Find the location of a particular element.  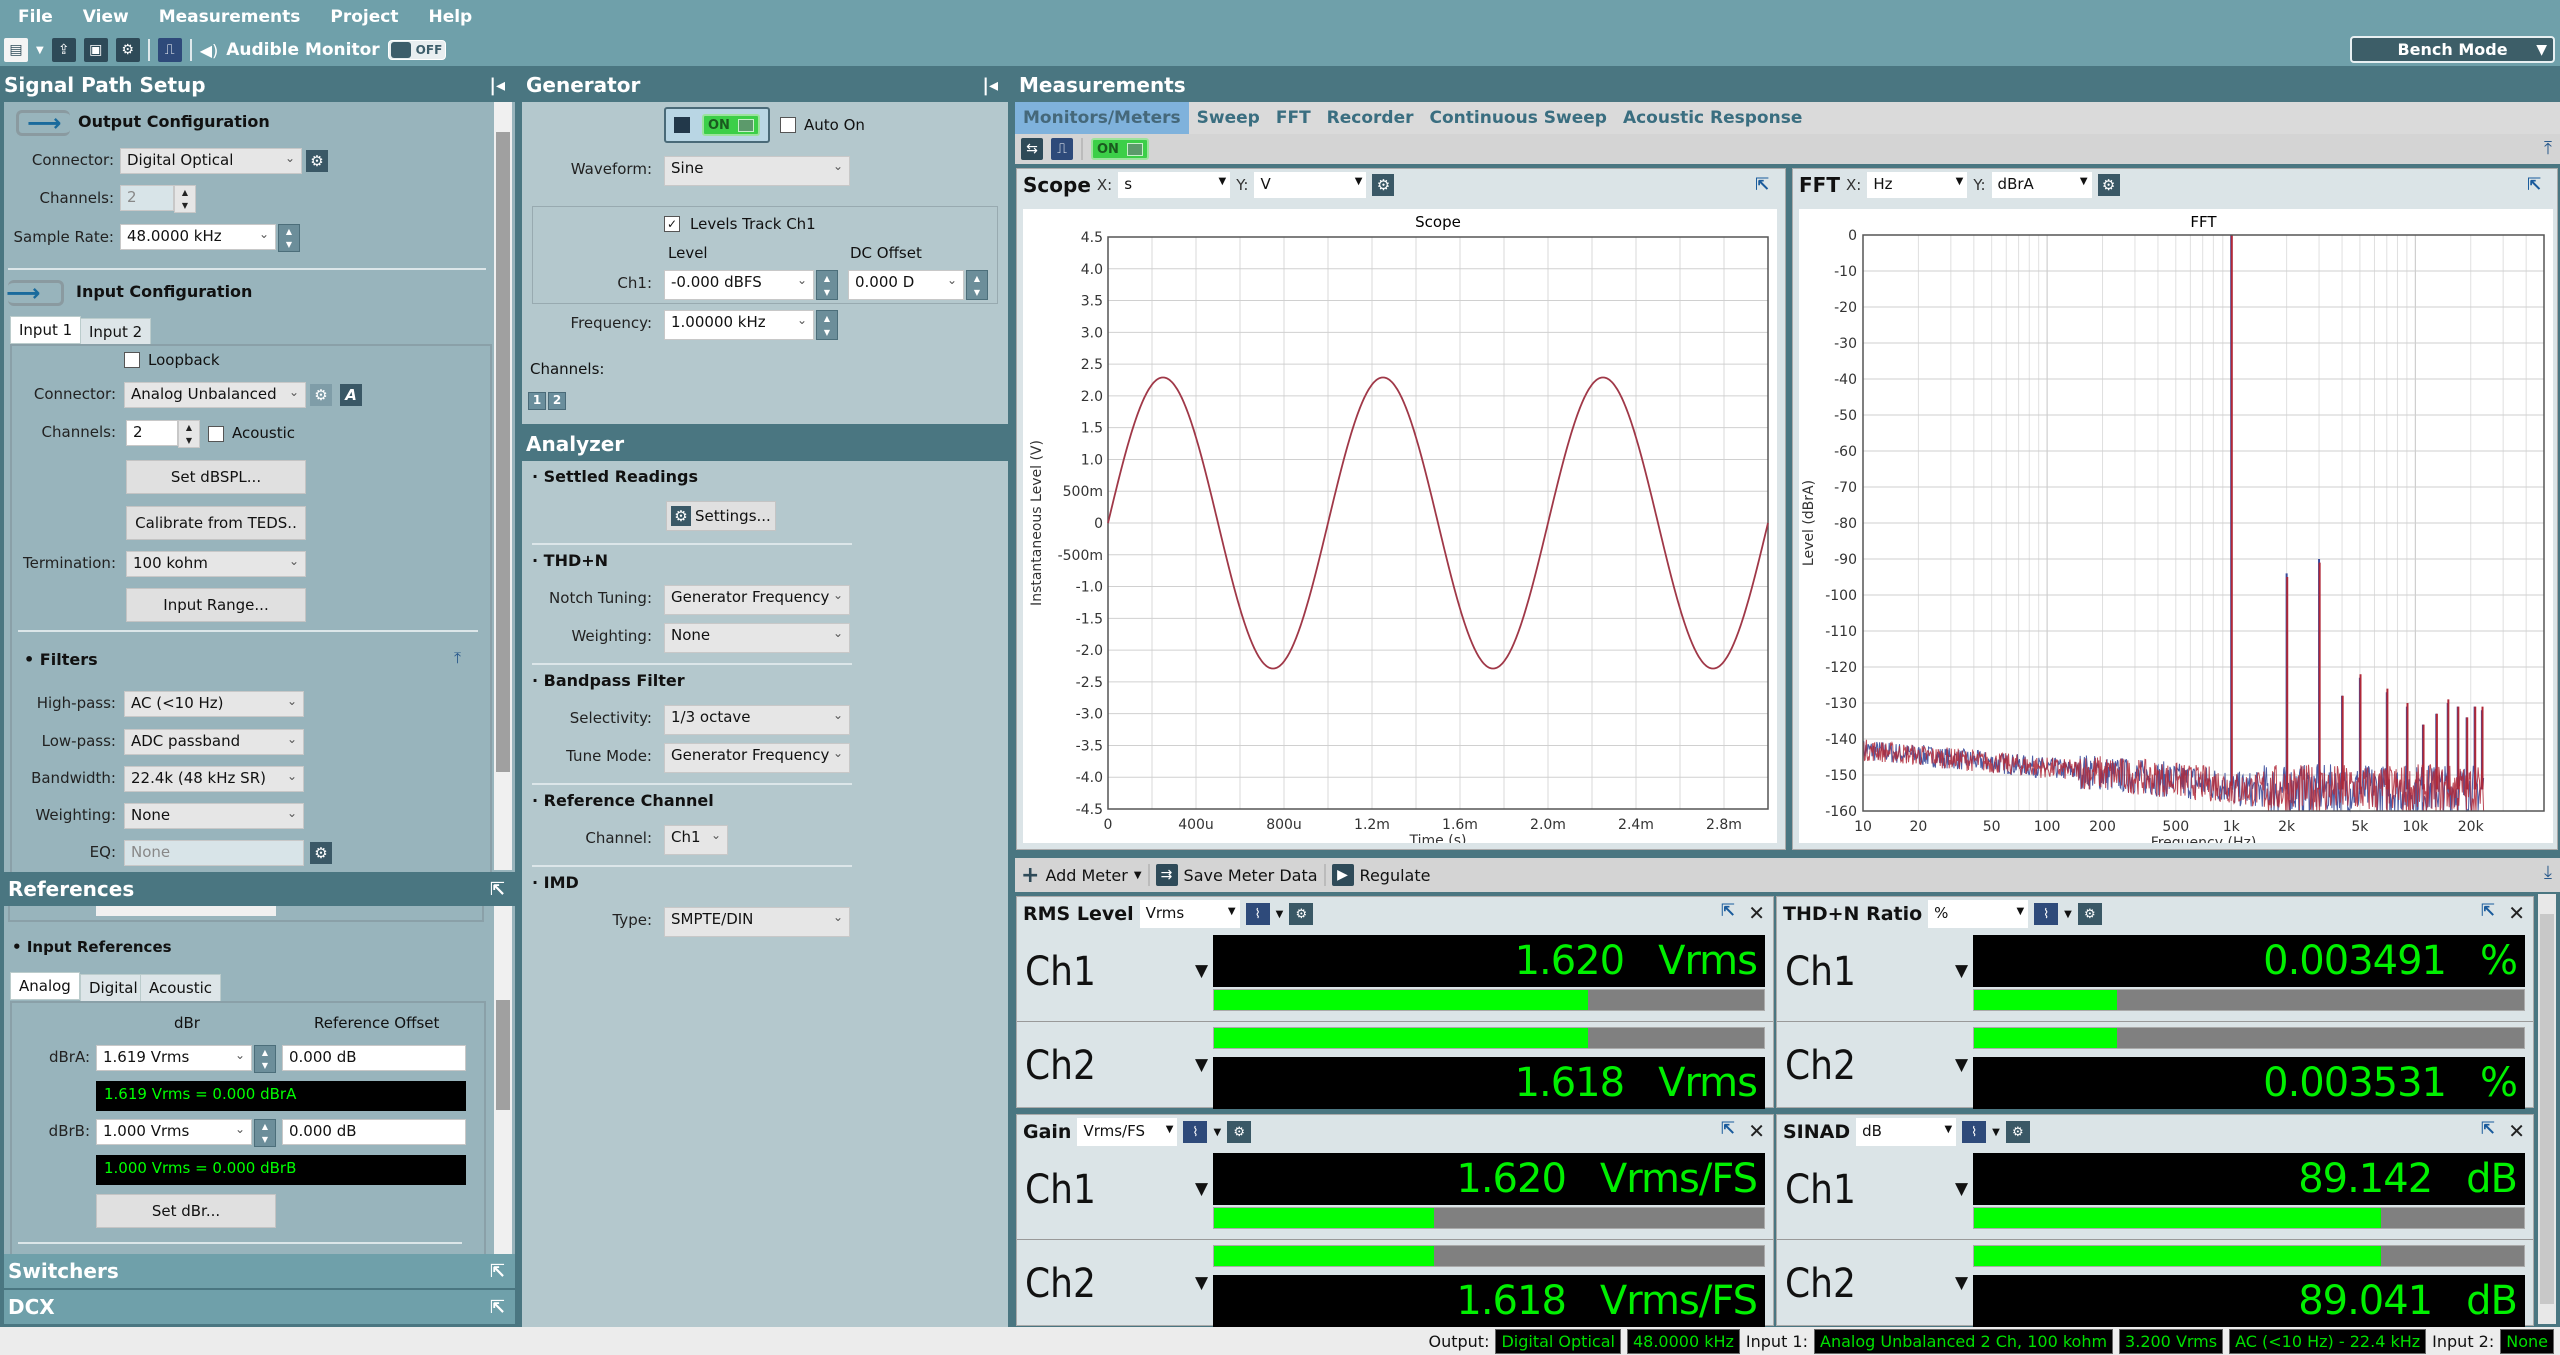

fft-x-unit-select: Hz ▼ is located at coordinates (1917, 185).